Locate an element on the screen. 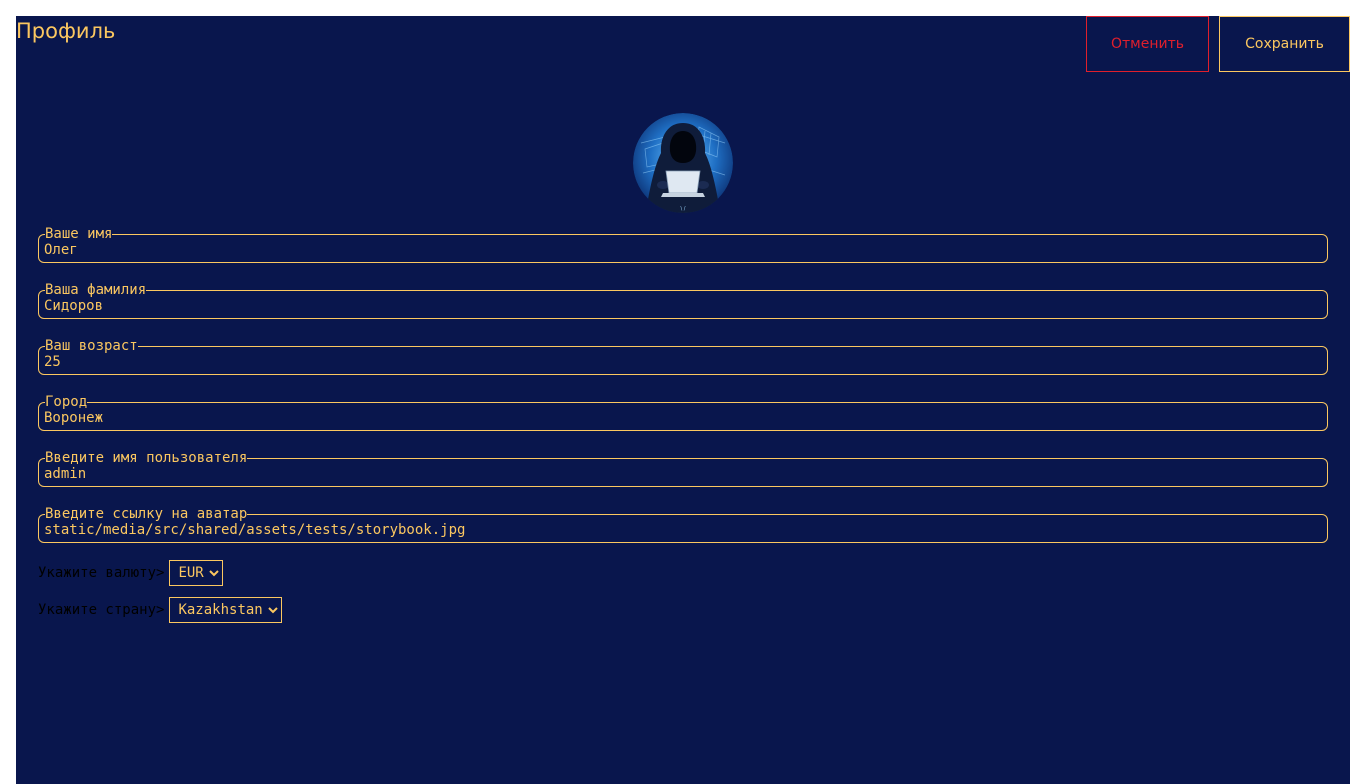 This screenshot has width=1350, height=784. avatar-url-field: Введите ссылку на аватар is located at coordinates (683, 525).